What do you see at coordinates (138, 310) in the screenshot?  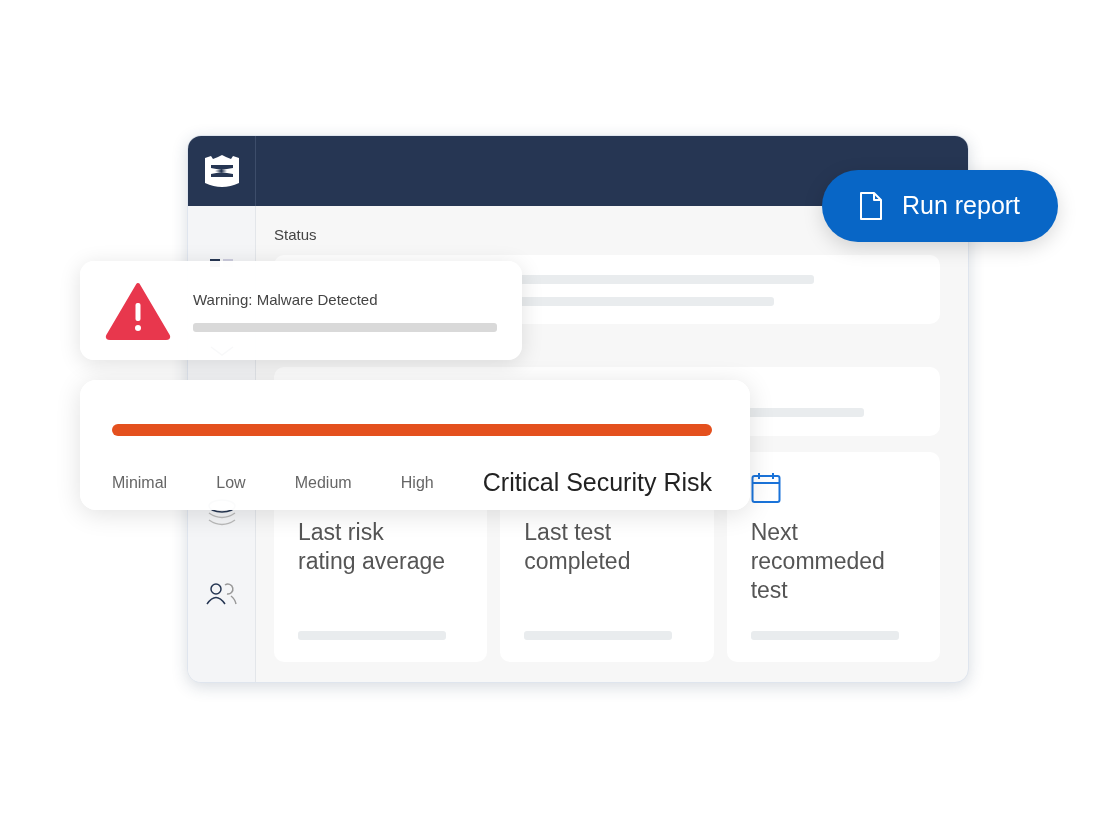 I see `warning-icon` at bounding box center [138, 310].